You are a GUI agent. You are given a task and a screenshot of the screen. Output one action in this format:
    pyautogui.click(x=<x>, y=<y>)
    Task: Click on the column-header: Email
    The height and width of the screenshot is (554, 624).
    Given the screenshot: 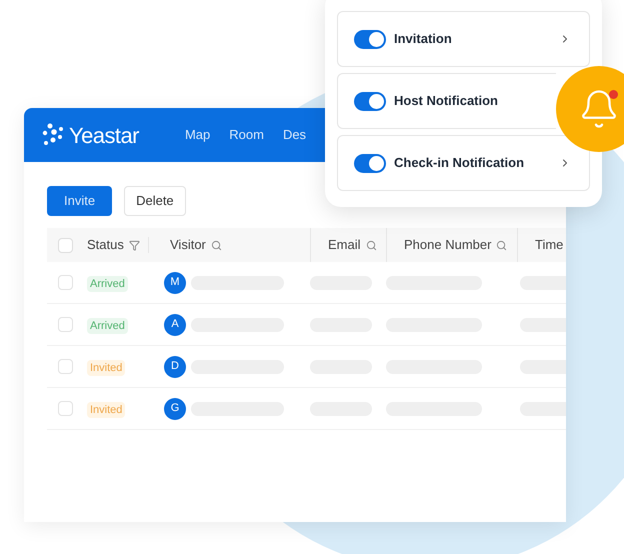 What is the action you would take?
    pyautogui.click(x=344, y=245)
    